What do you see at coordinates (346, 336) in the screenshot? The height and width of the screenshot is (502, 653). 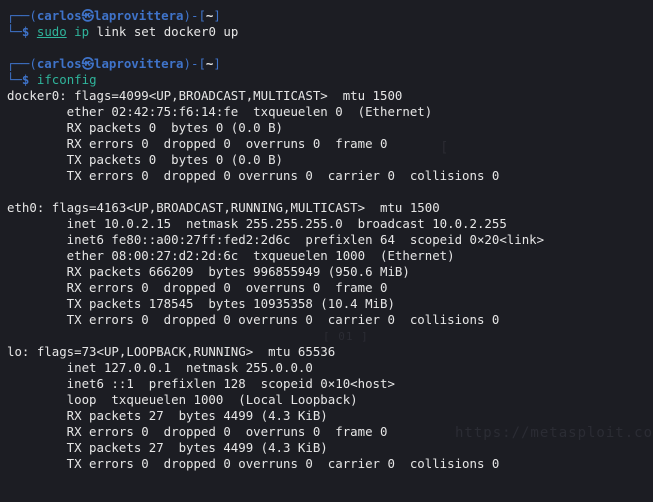 I see `background-watermark-note: [ 01 ]` at bounding box center [346, 336].